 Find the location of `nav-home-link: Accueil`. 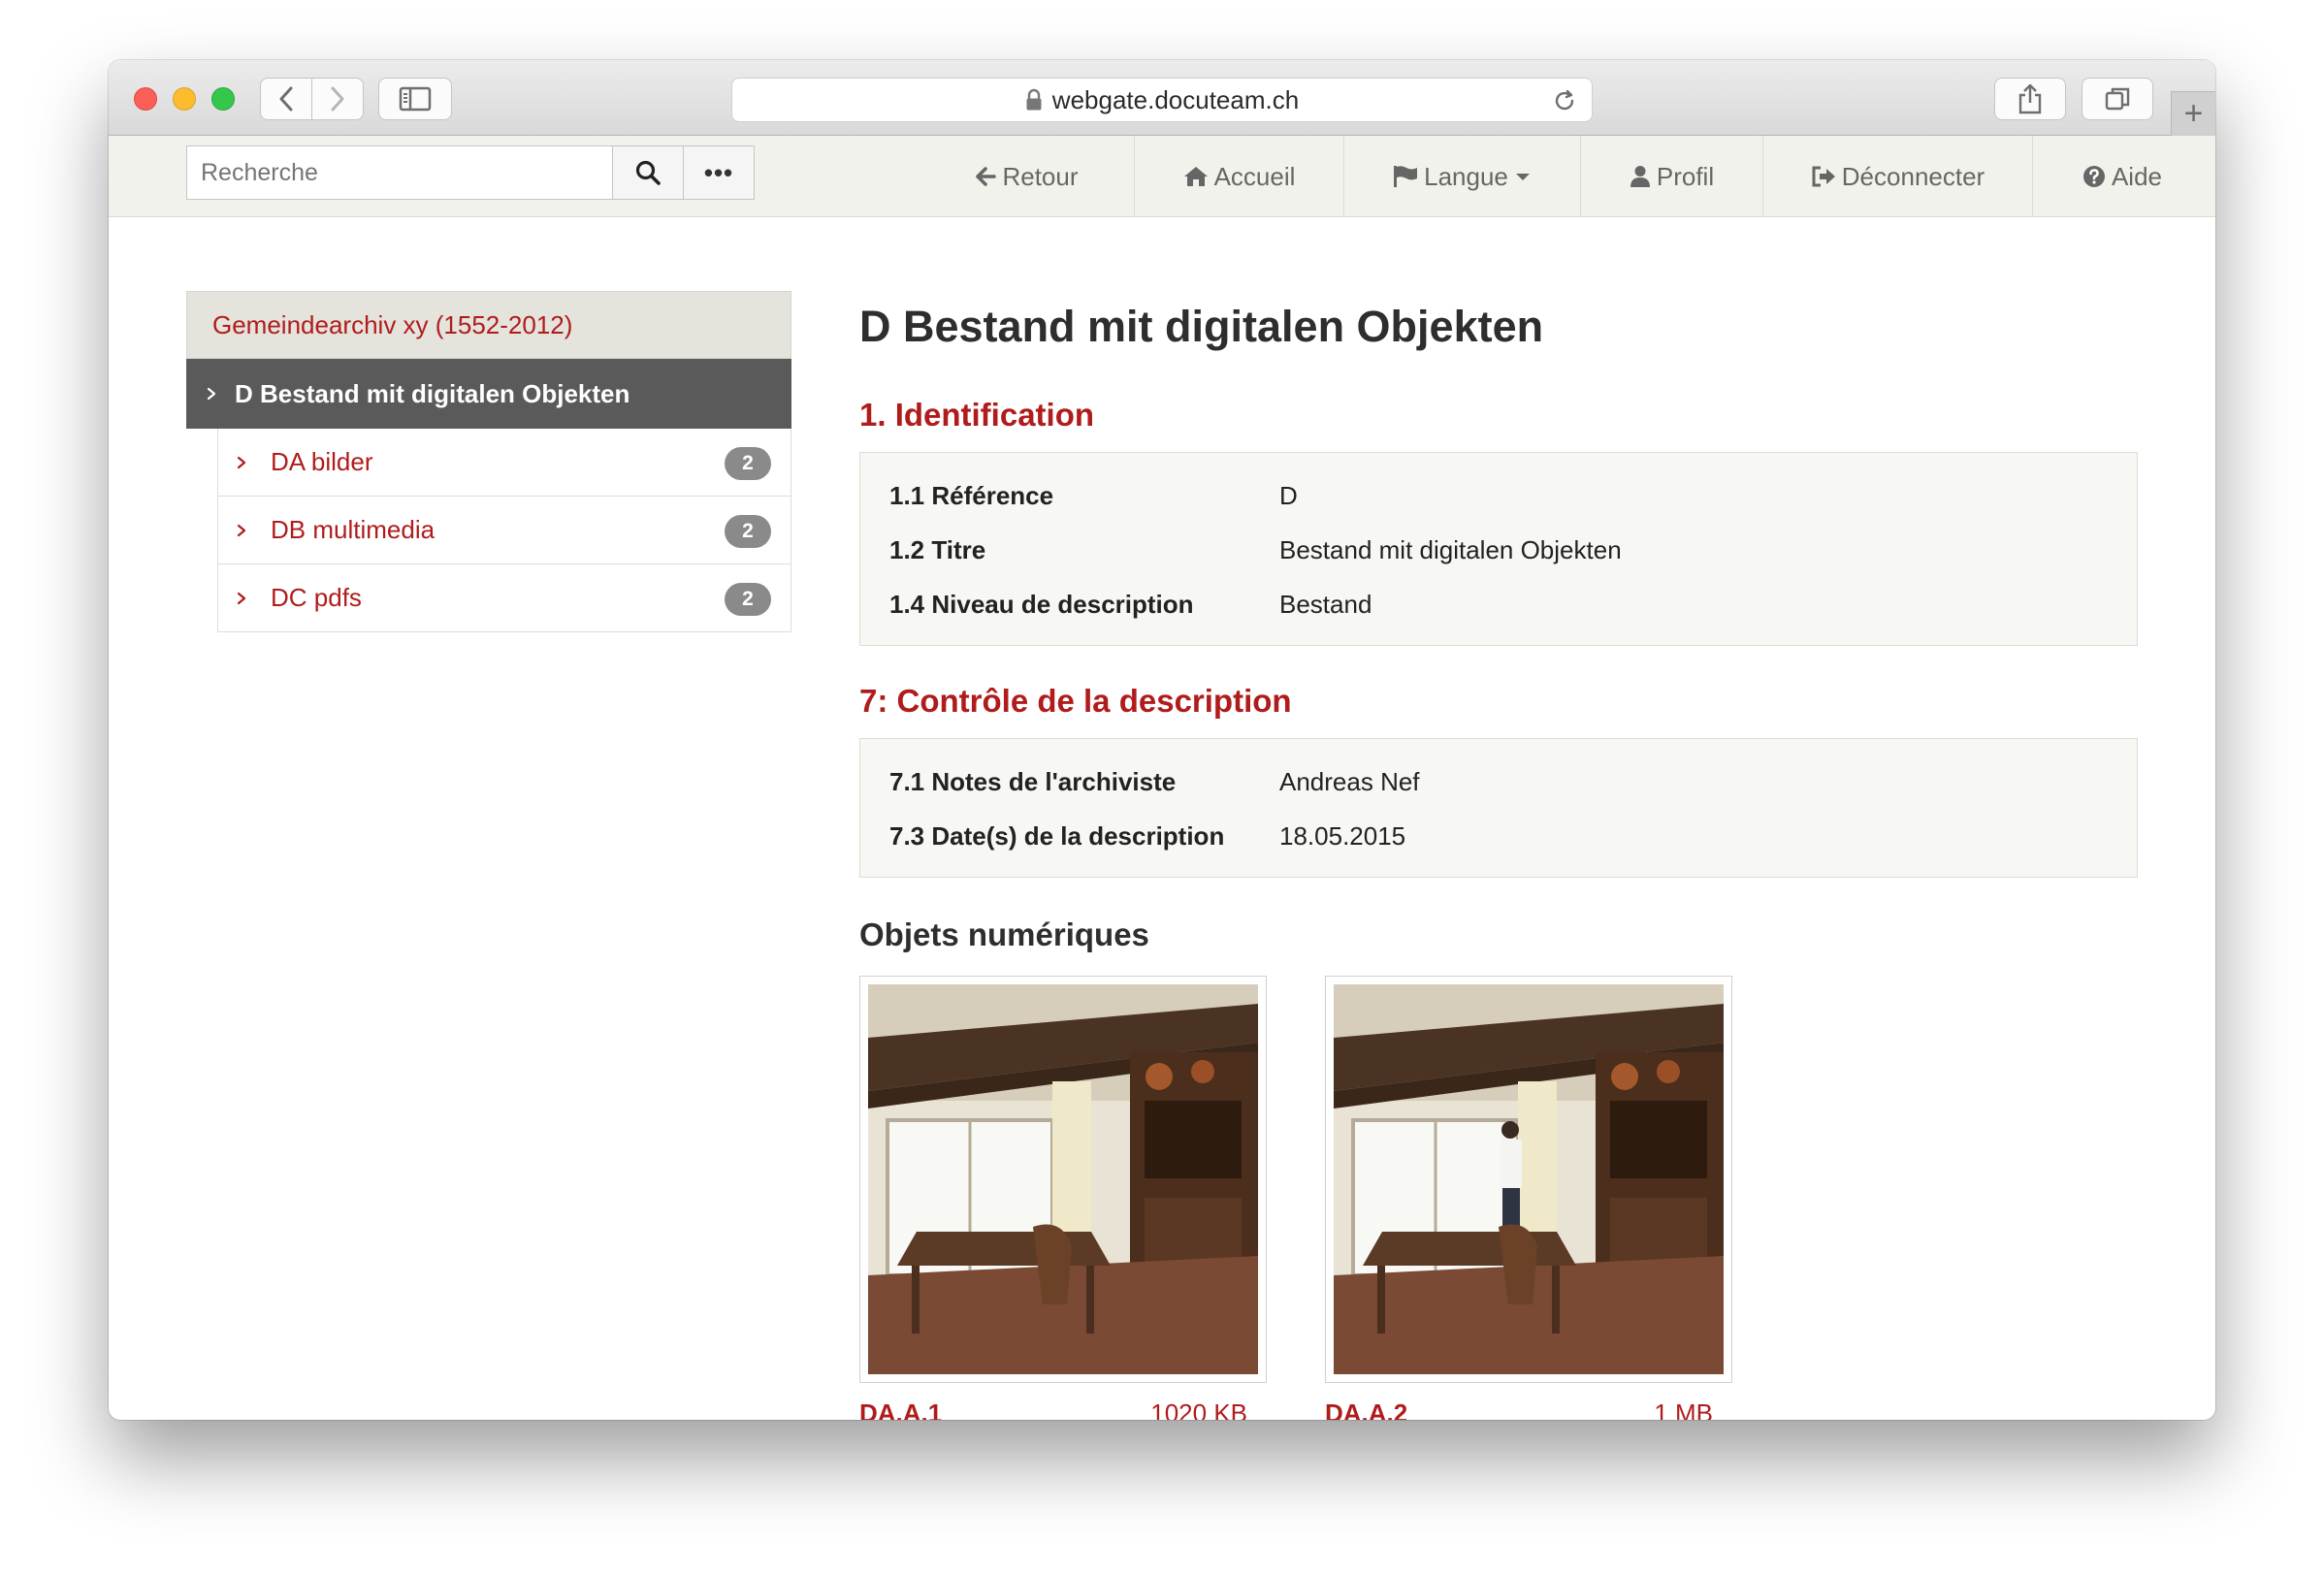

nav-home-link: Accueil is located at coordinates (1239, 176).